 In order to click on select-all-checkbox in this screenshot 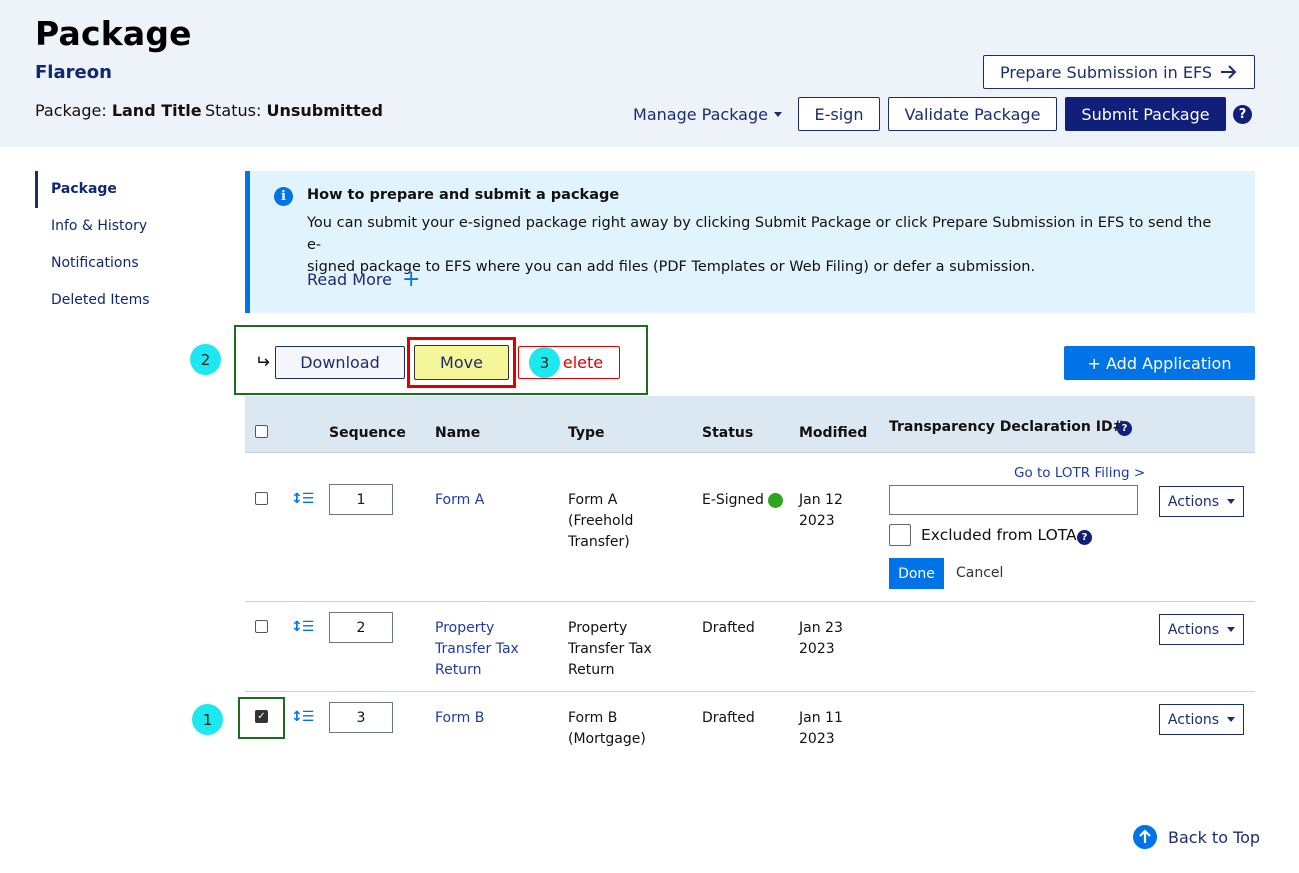, I will do `click(261, 431)`.